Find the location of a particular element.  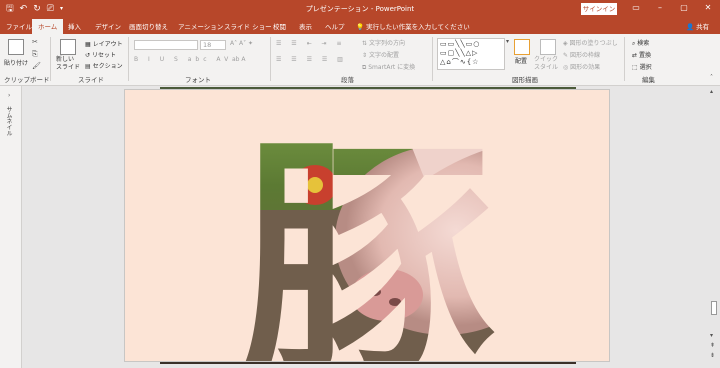

tab-view: 表示 is located at coordinates (305, 26).